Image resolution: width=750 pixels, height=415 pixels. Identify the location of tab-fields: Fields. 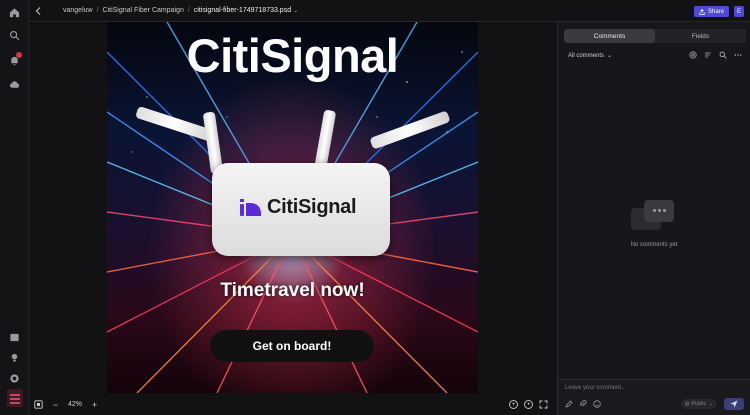
(700, 36).